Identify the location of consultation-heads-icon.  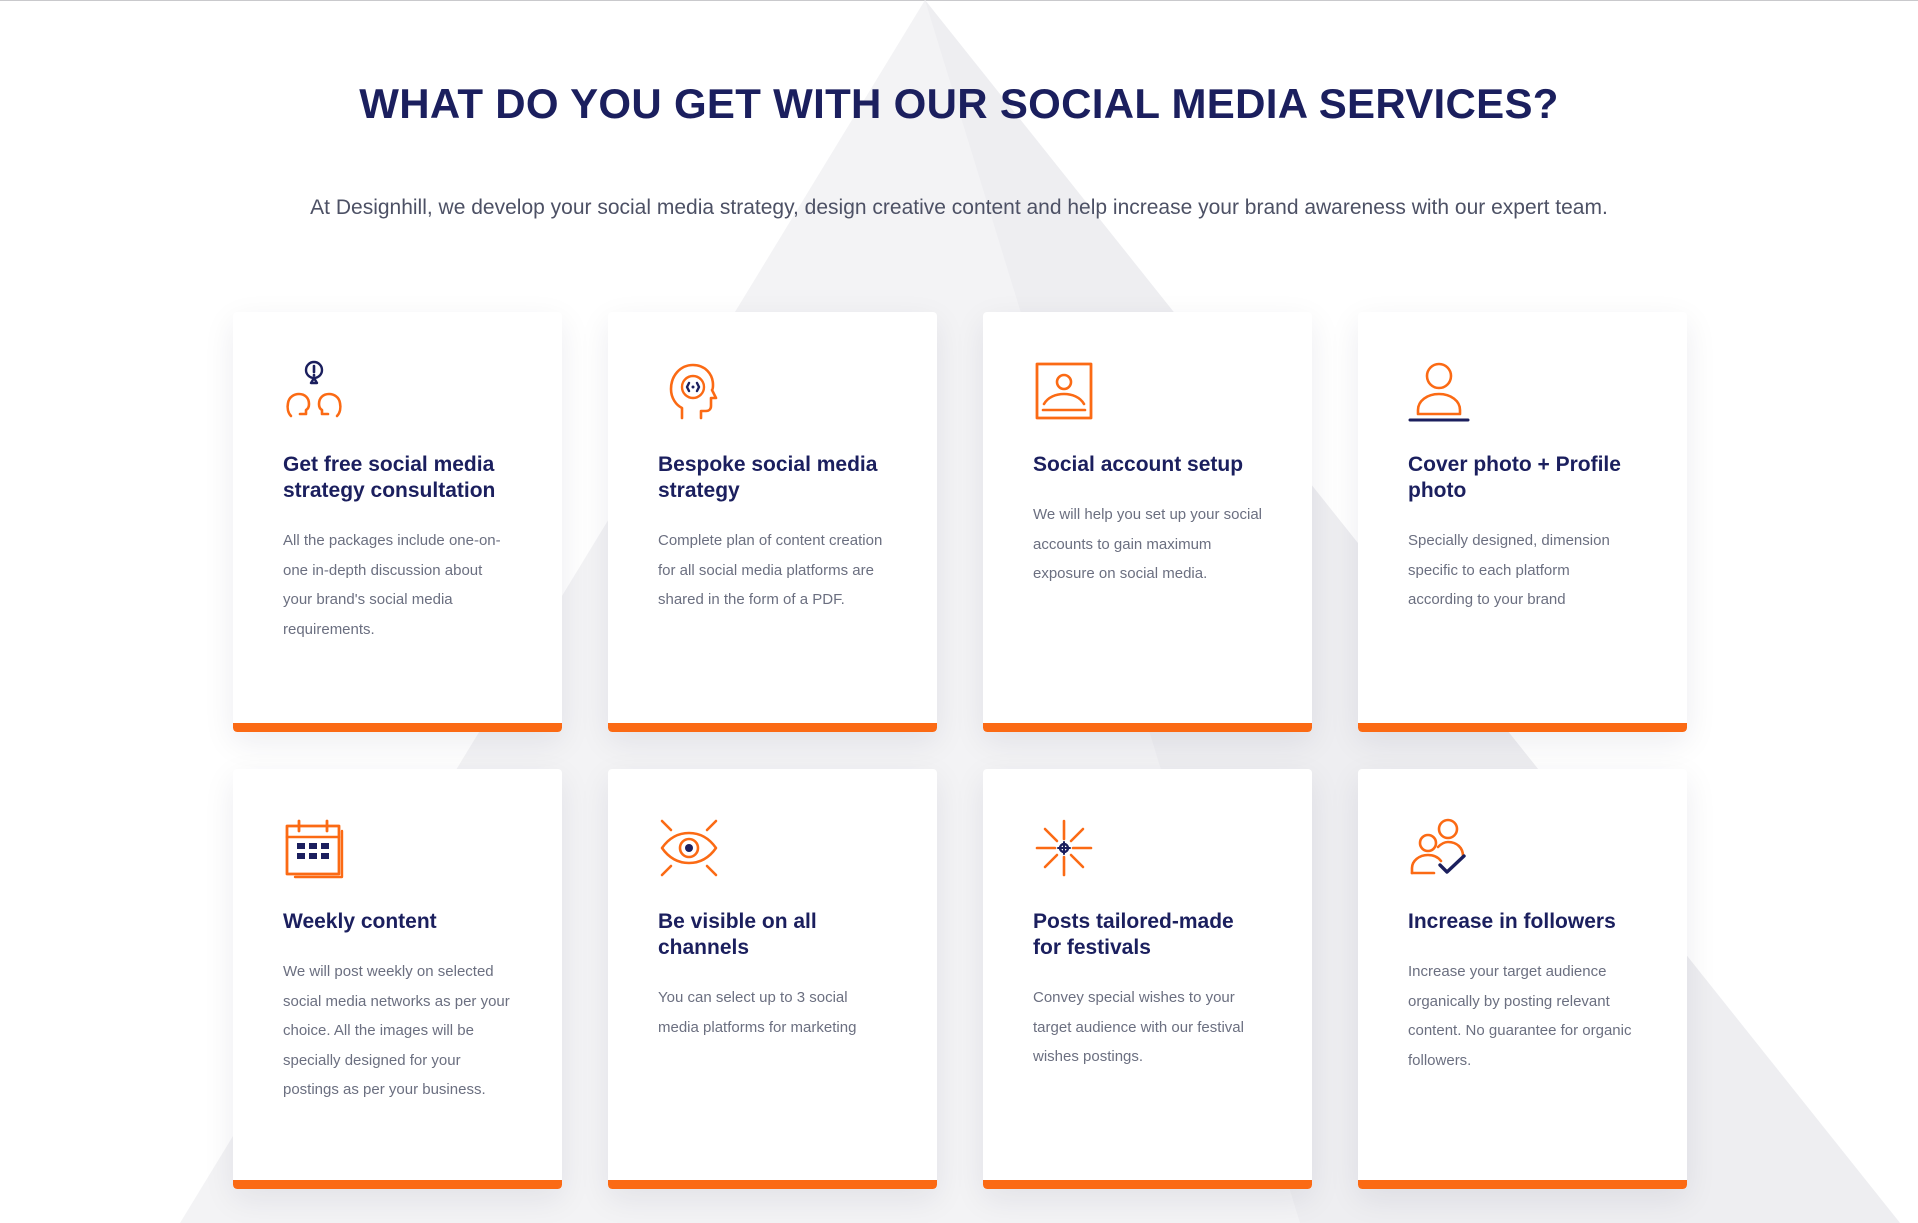
(314, 389).